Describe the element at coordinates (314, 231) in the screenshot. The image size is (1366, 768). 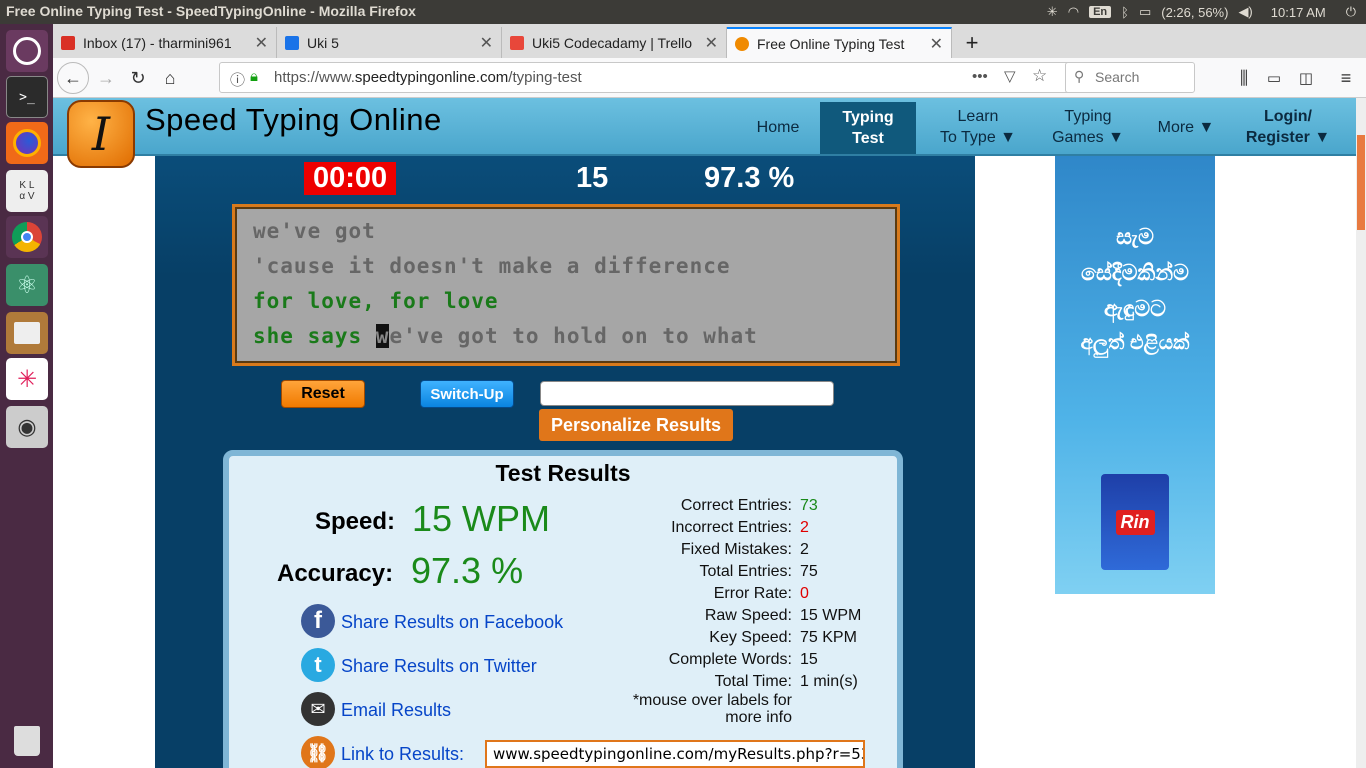
I see `text-line-1: we've got` at that location.